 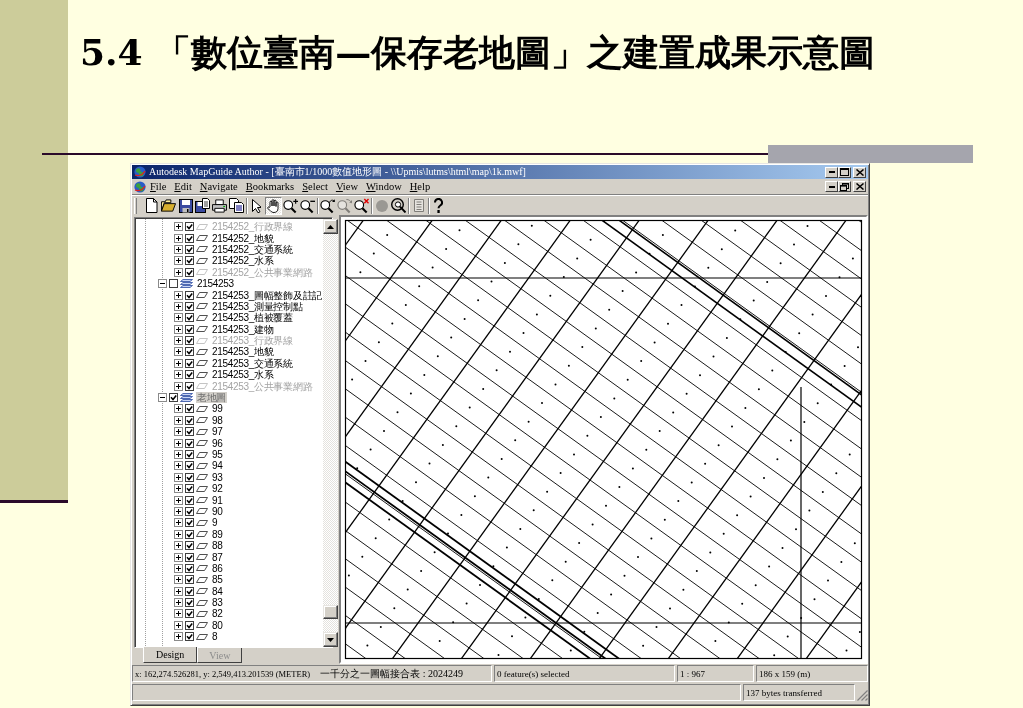 What do you see at coordinates (217, 625) in the screenshot?
I see `layer-name: 80` at bounding box center [217, 625].